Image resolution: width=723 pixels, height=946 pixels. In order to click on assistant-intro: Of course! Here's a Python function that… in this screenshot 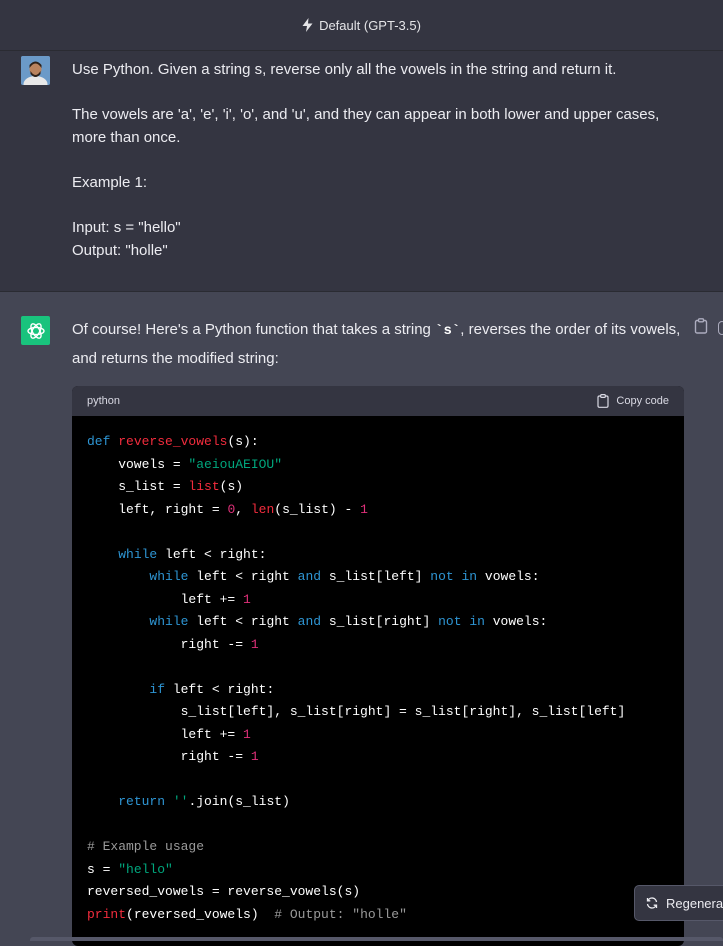, I will do `click(377, 344)`.